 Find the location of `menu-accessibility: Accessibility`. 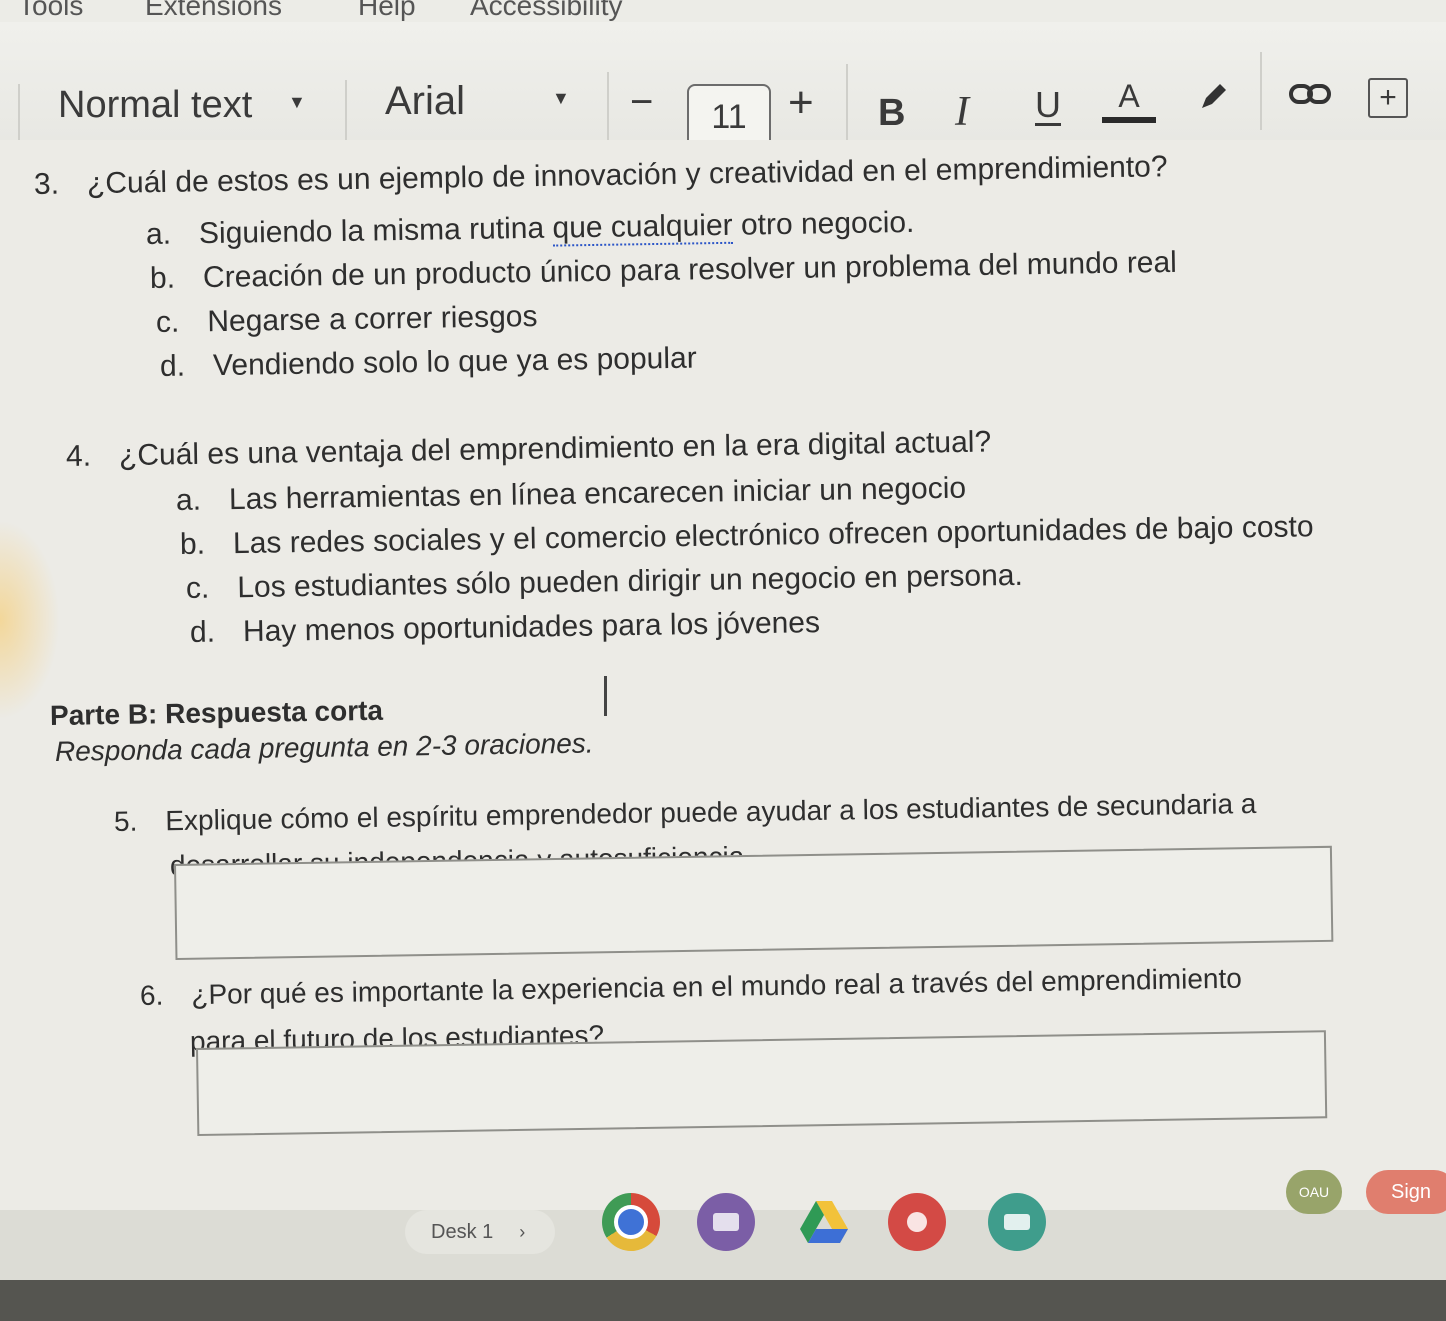

menu-accessibility: Accessibility is located at coordinates (546, 11).